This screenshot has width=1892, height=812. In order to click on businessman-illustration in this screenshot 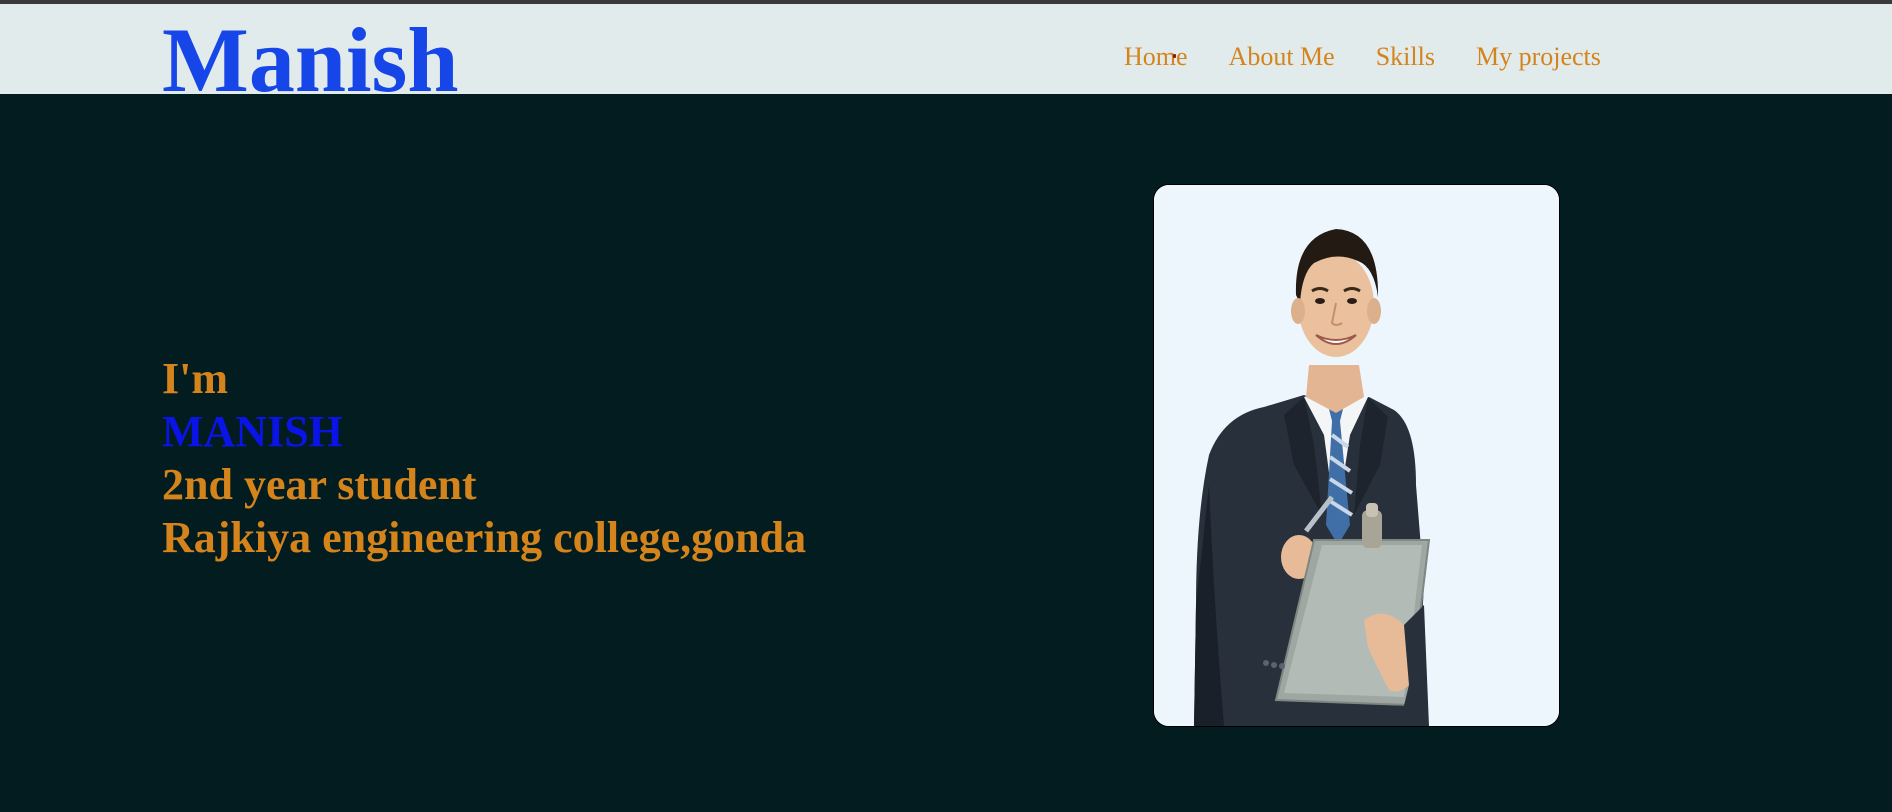, I will do `click(1356, 455)`.